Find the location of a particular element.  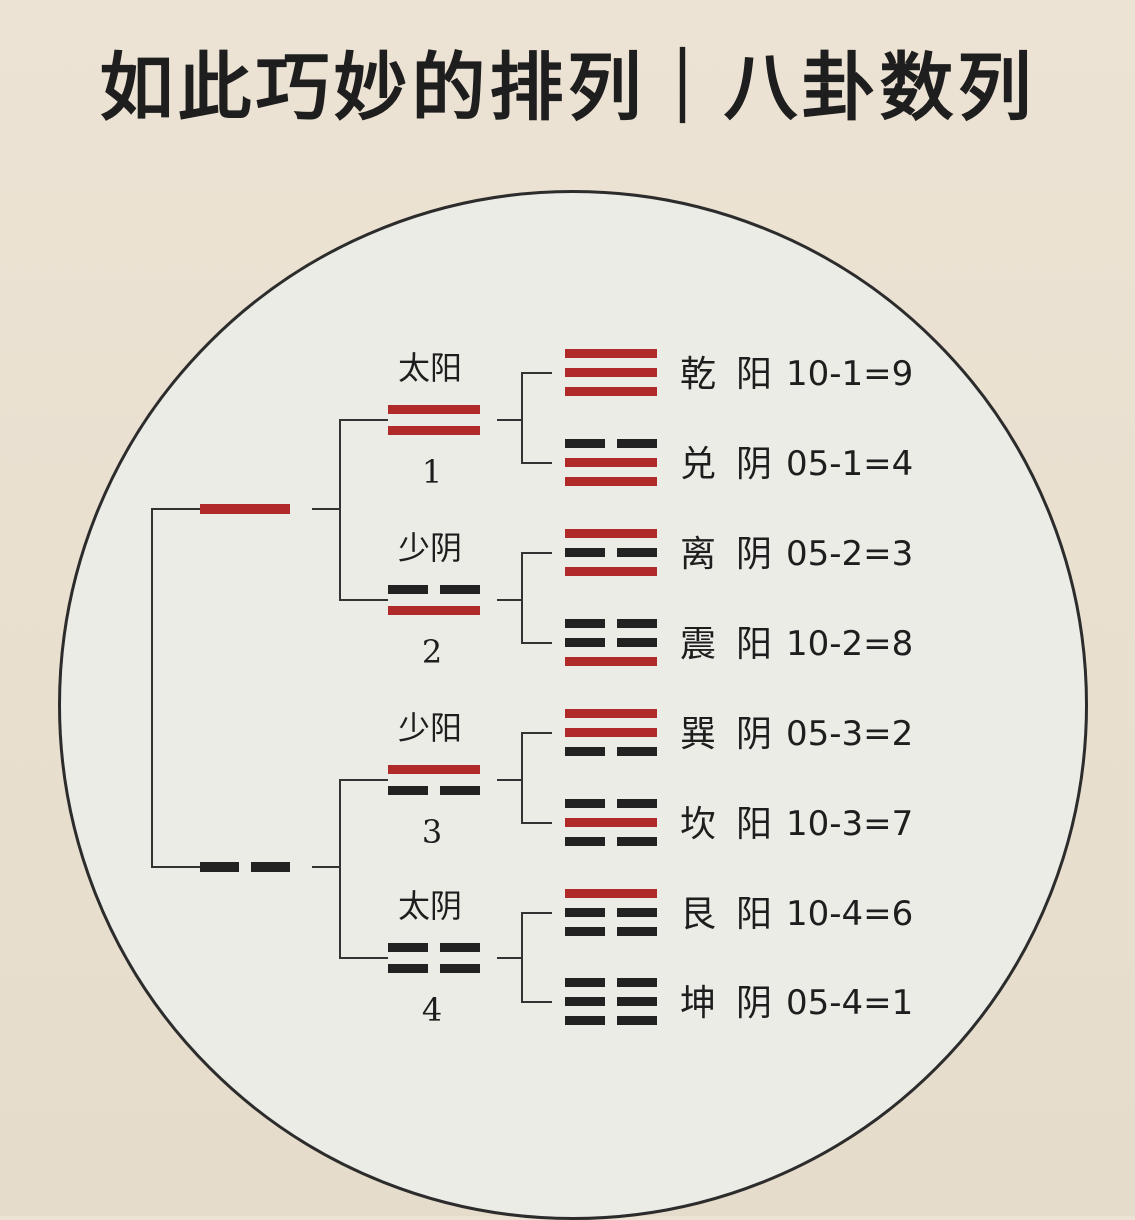

trigram-name-label: 坎 is located at coordinates (698, 824).